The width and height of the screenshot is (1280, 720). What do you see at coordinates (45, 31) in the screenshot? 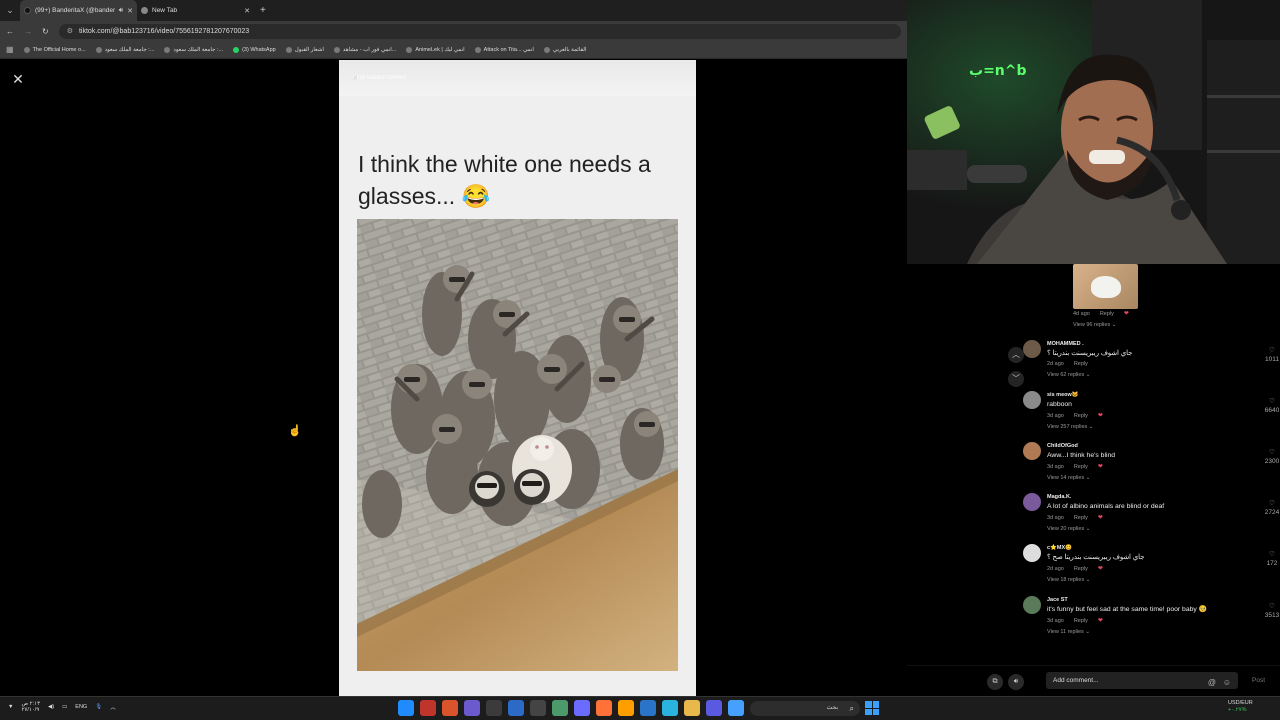
I see `reload-icon: ↻` at bounding box center [45, 31].